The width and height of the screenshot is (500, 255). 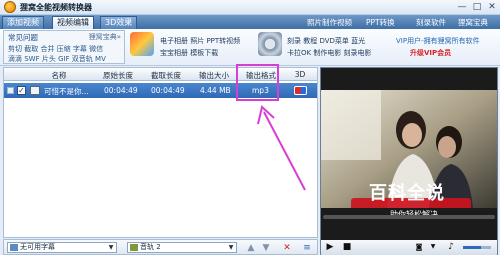 I want to click on column-clip-length: 截取长度, so click(x=166, y=75).